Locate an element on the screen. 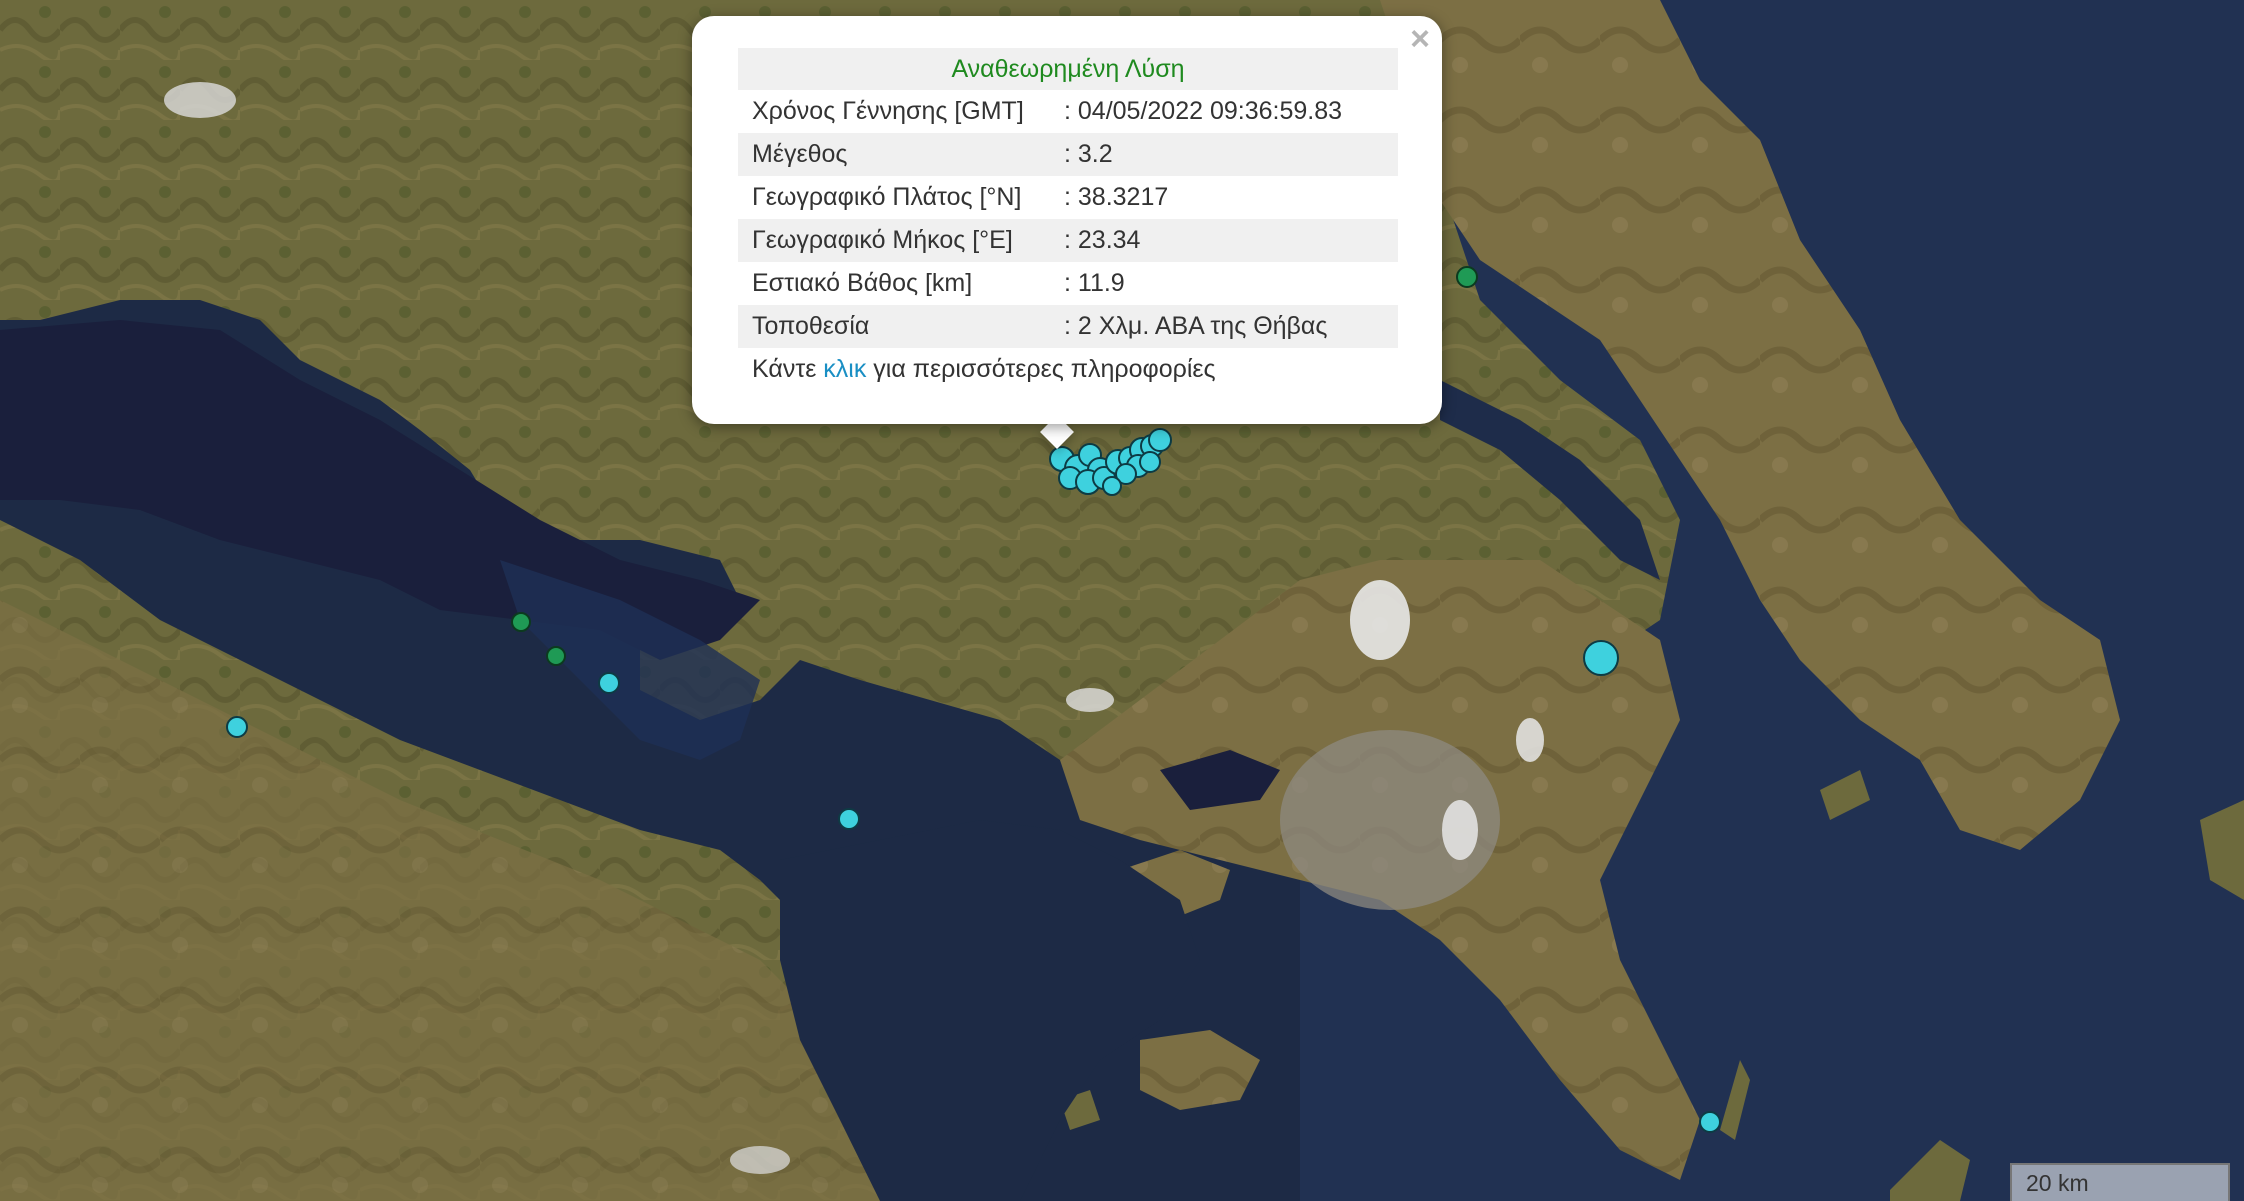 Image resolution: width=2244 pixels, height=1201 pixels. footer-suffix: για περισσότερες πληροφορίες is located at coordinates (1041, 369).